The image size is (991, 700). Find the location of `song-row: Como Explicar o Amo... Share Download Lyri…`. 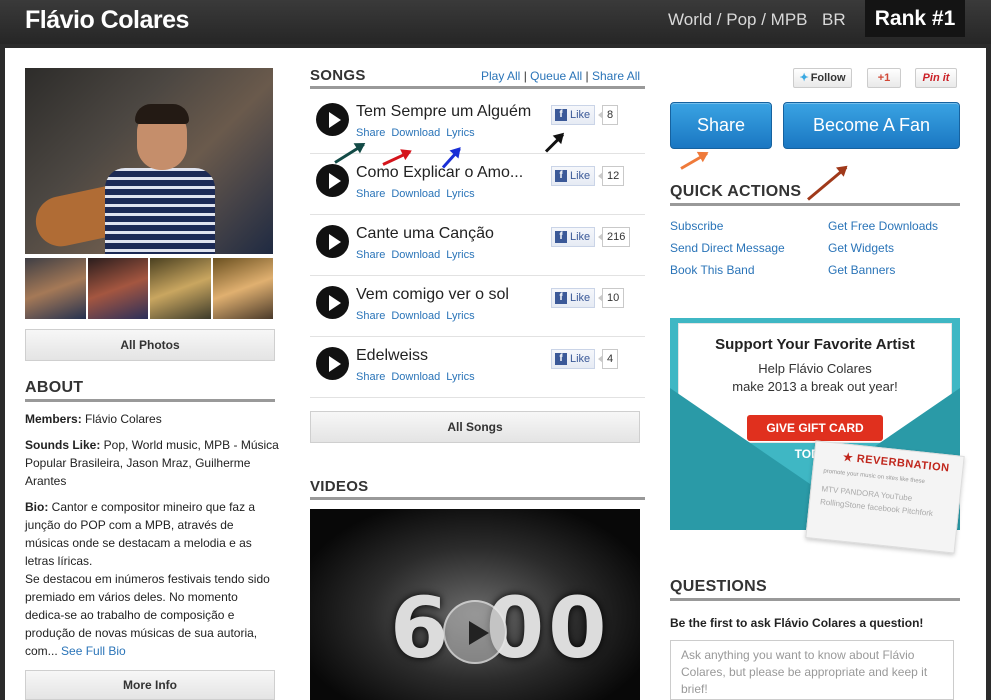

song-row: Como Explicar o Amo... Share Download Lyri… is located at coordinates (477, 184).